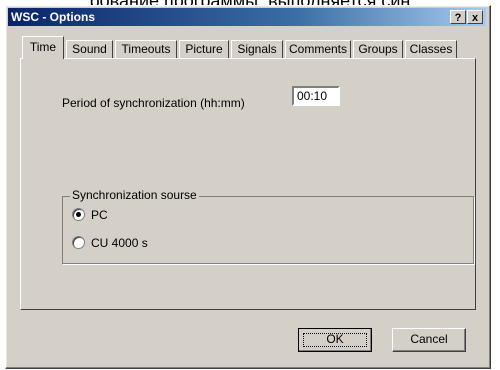  I want to click on tab-timeouts: Timeouts, so click(146, 49).